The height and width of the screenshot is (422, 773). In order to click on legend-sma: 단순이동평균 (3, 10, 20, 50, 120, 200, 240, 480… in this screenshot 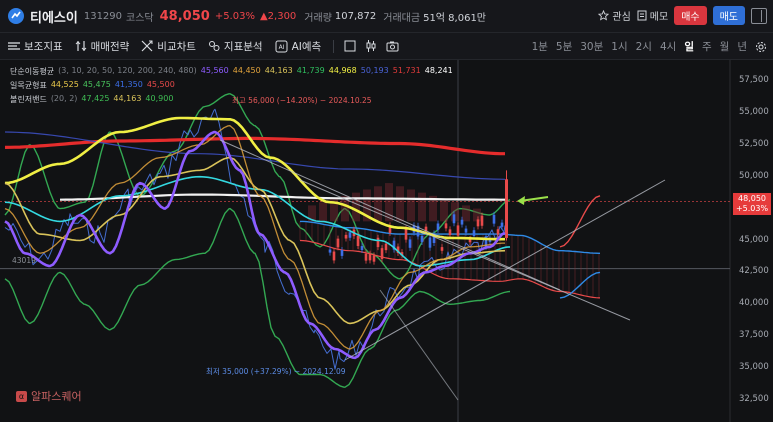, I will do `click(231, 71)`.